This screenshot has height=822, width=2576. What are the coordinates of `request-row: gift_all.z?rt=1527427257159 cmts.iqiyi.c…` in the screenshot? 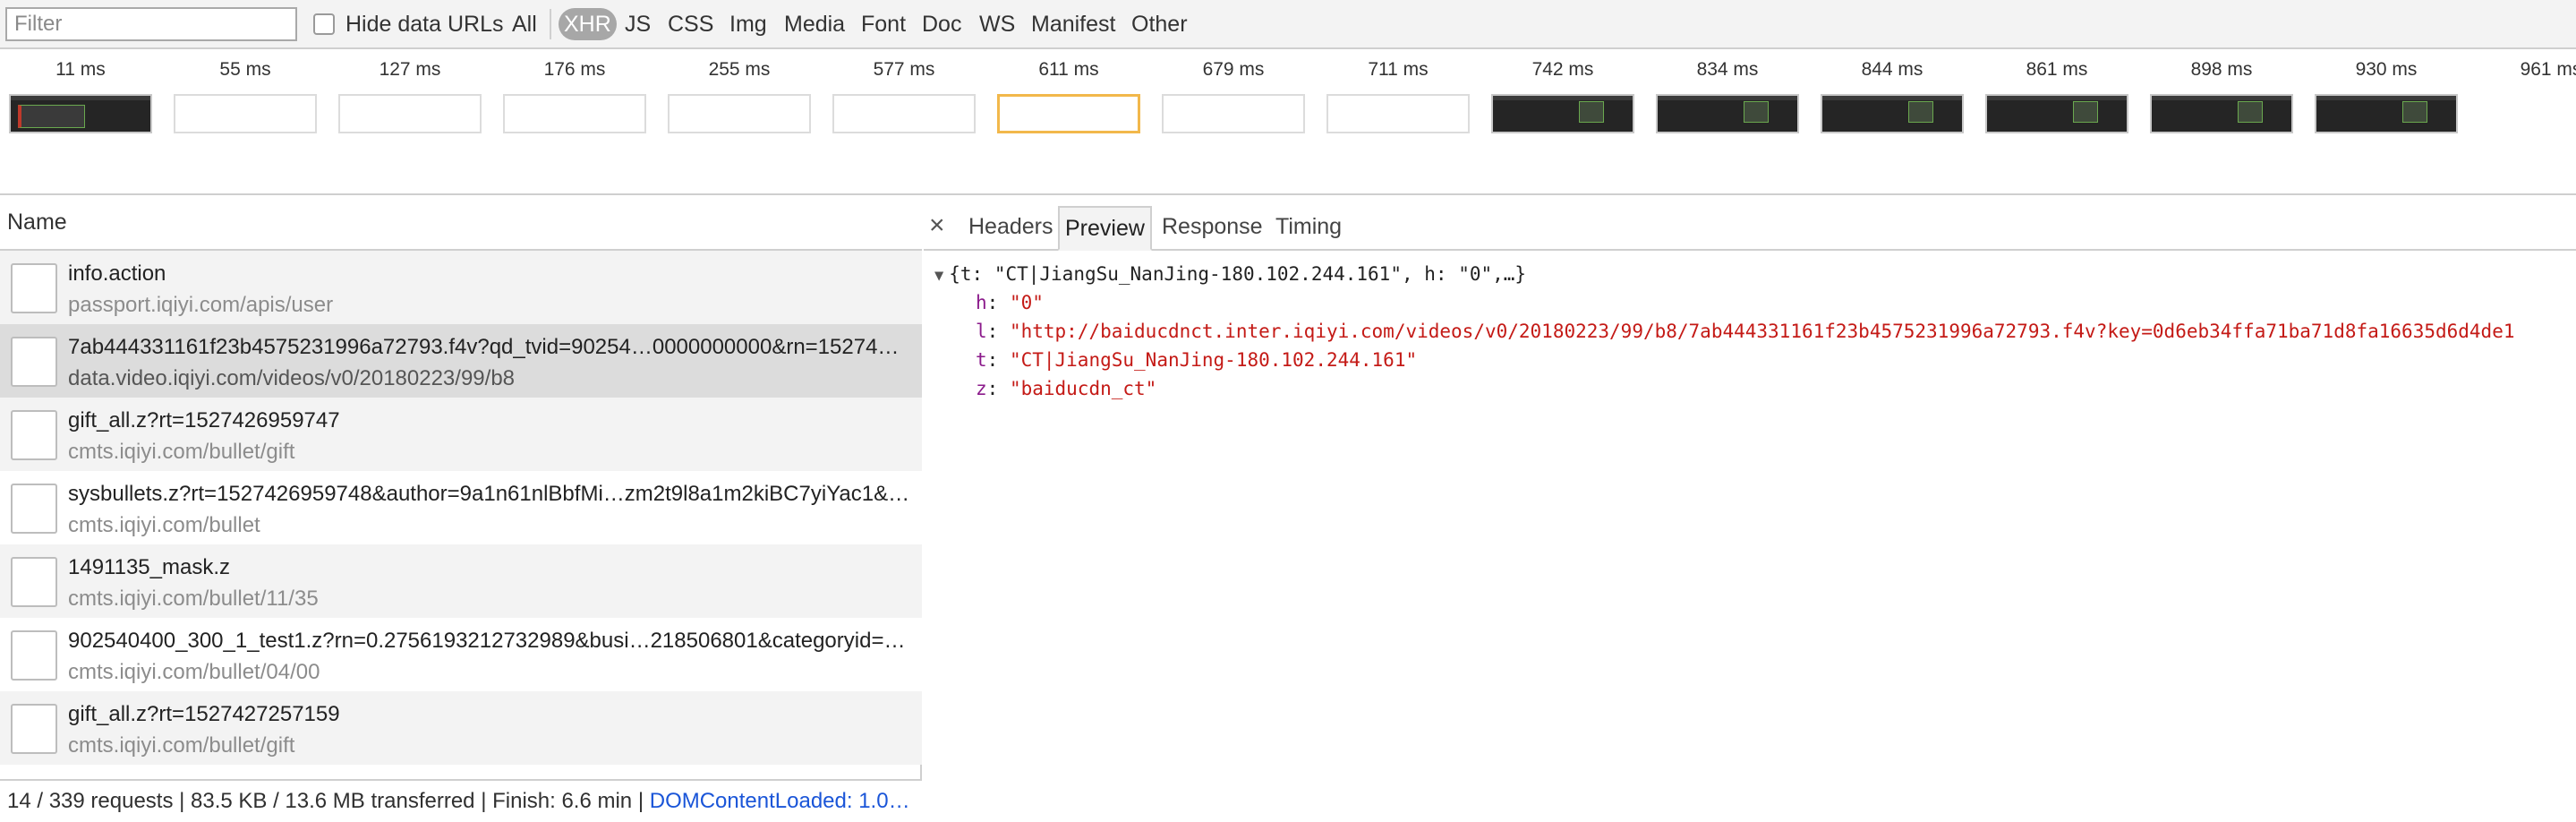 It's located at (461, 728).